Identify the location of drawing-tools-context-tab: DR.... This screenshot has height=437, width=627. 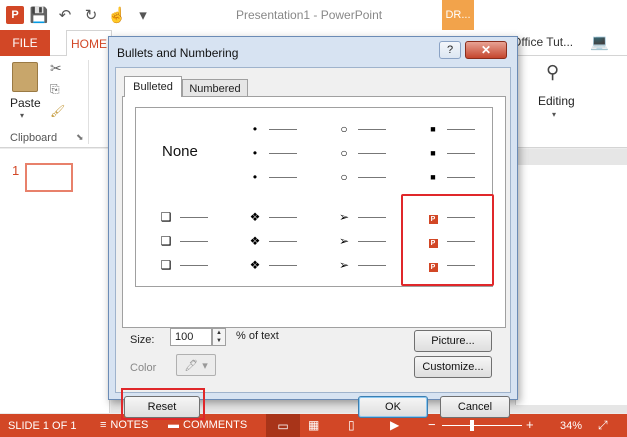
(458, 15).